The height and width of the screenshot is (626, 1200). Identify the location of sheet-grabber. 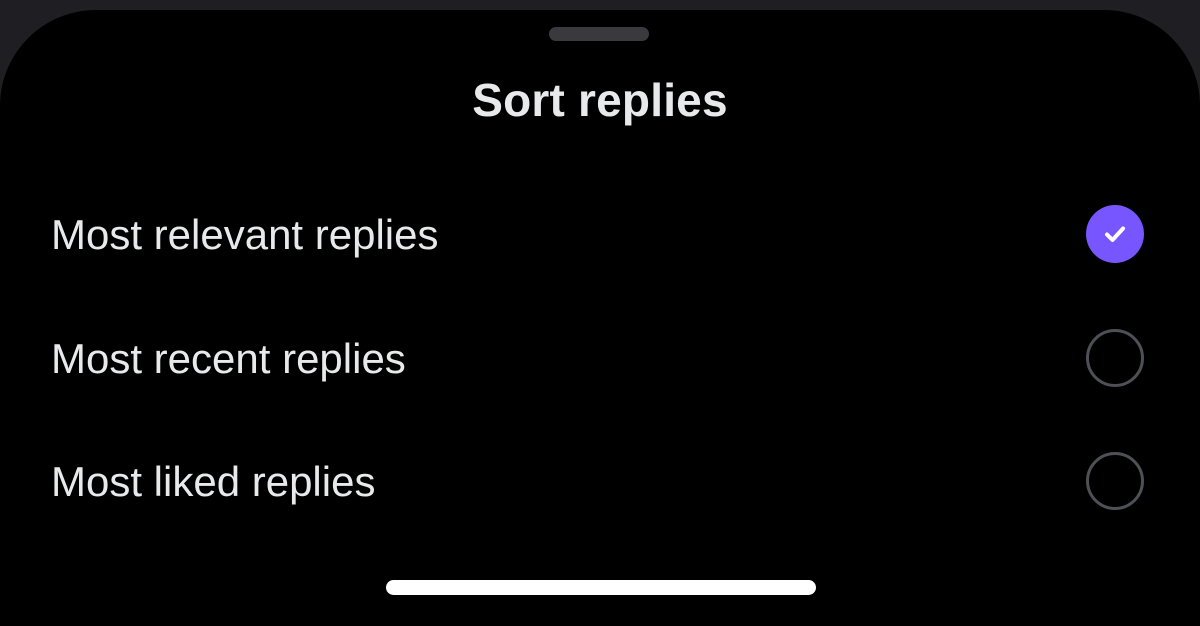
(599, 34).